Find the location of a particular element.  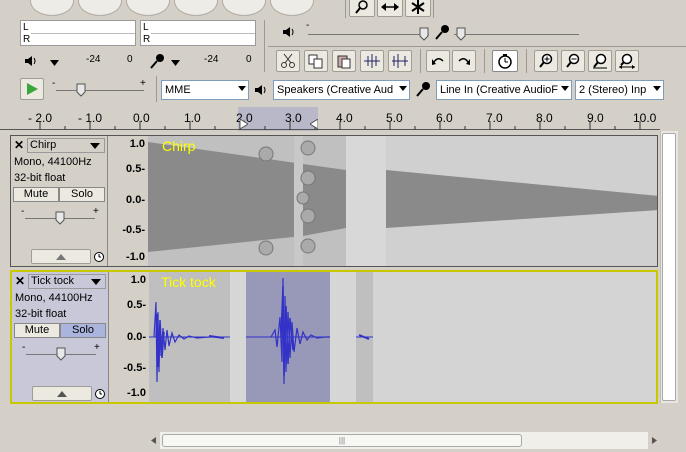

meter-divider is located at coordinates (203, 33).